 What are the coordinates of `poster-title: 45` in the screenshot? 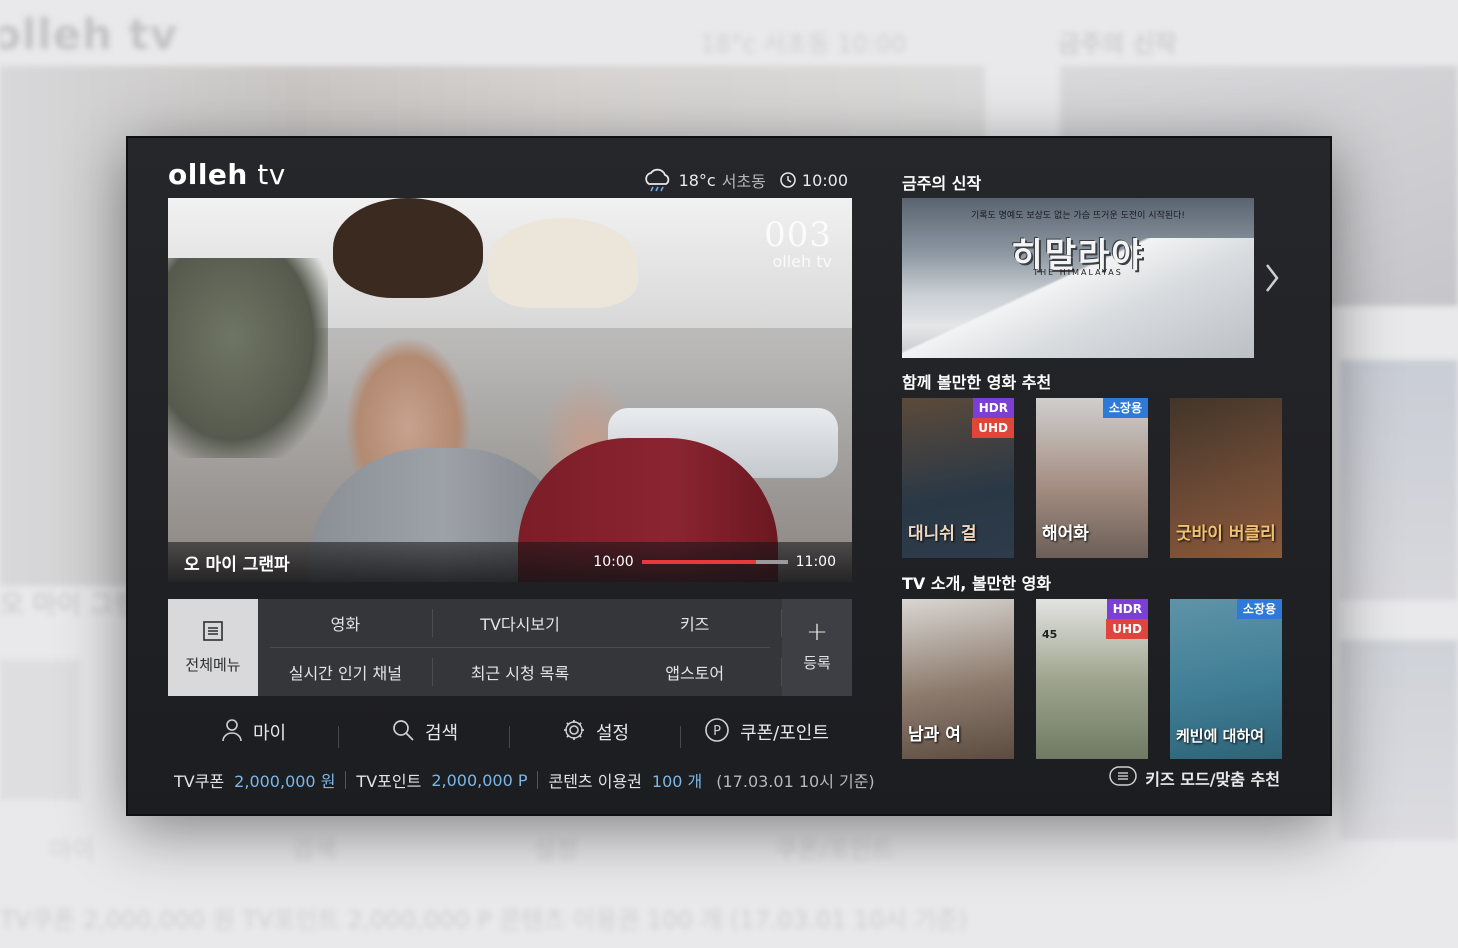 It's located at (1050, 634).